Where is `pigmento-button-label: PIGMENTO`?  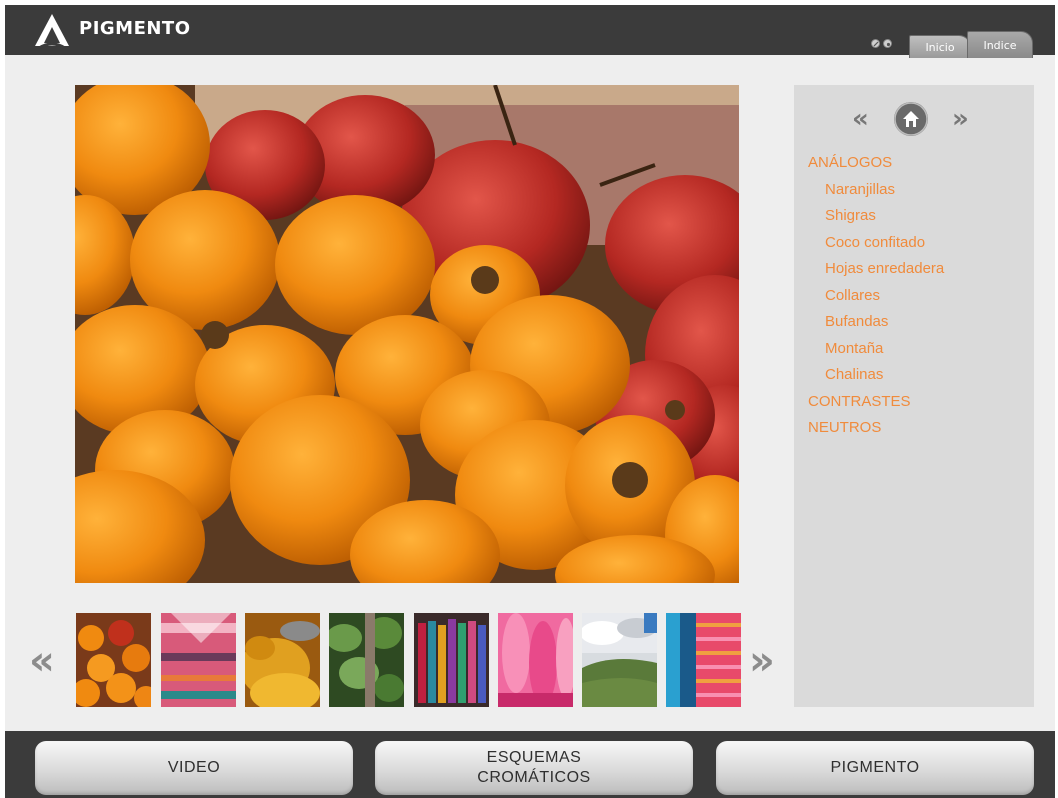
pigmento-button-label: PIGMENTO is located at coordinates (875, 767).